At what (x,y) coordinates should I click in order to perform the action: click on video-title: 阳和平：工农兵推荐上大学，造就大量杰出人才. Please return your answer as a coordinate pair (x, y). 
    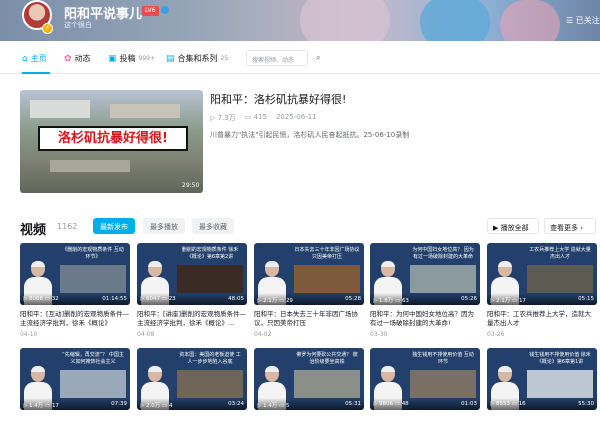
    Looking at the image, I should click on (542, 319).